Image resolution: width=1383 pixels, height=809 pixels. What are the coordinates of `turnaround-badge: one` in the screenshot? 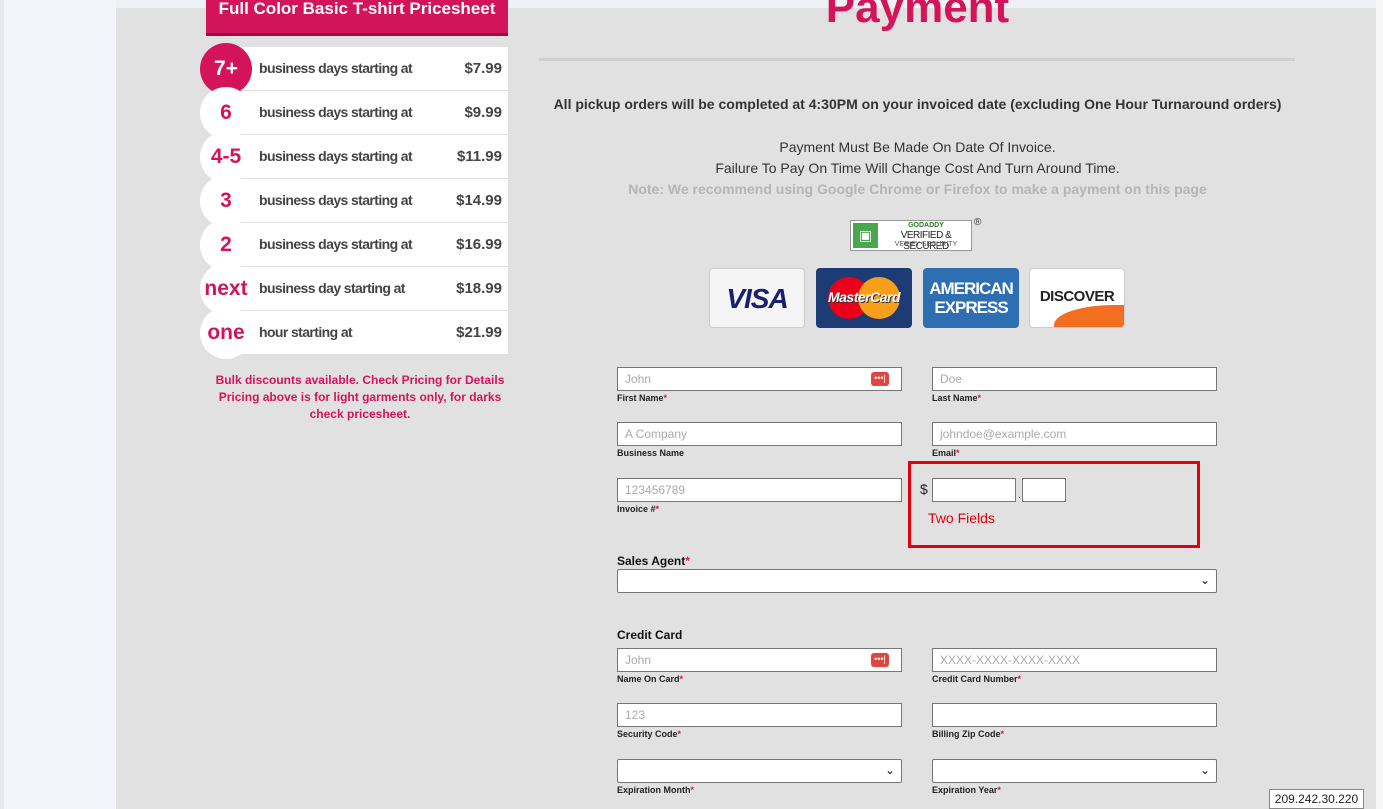 It's located at (226, 333).